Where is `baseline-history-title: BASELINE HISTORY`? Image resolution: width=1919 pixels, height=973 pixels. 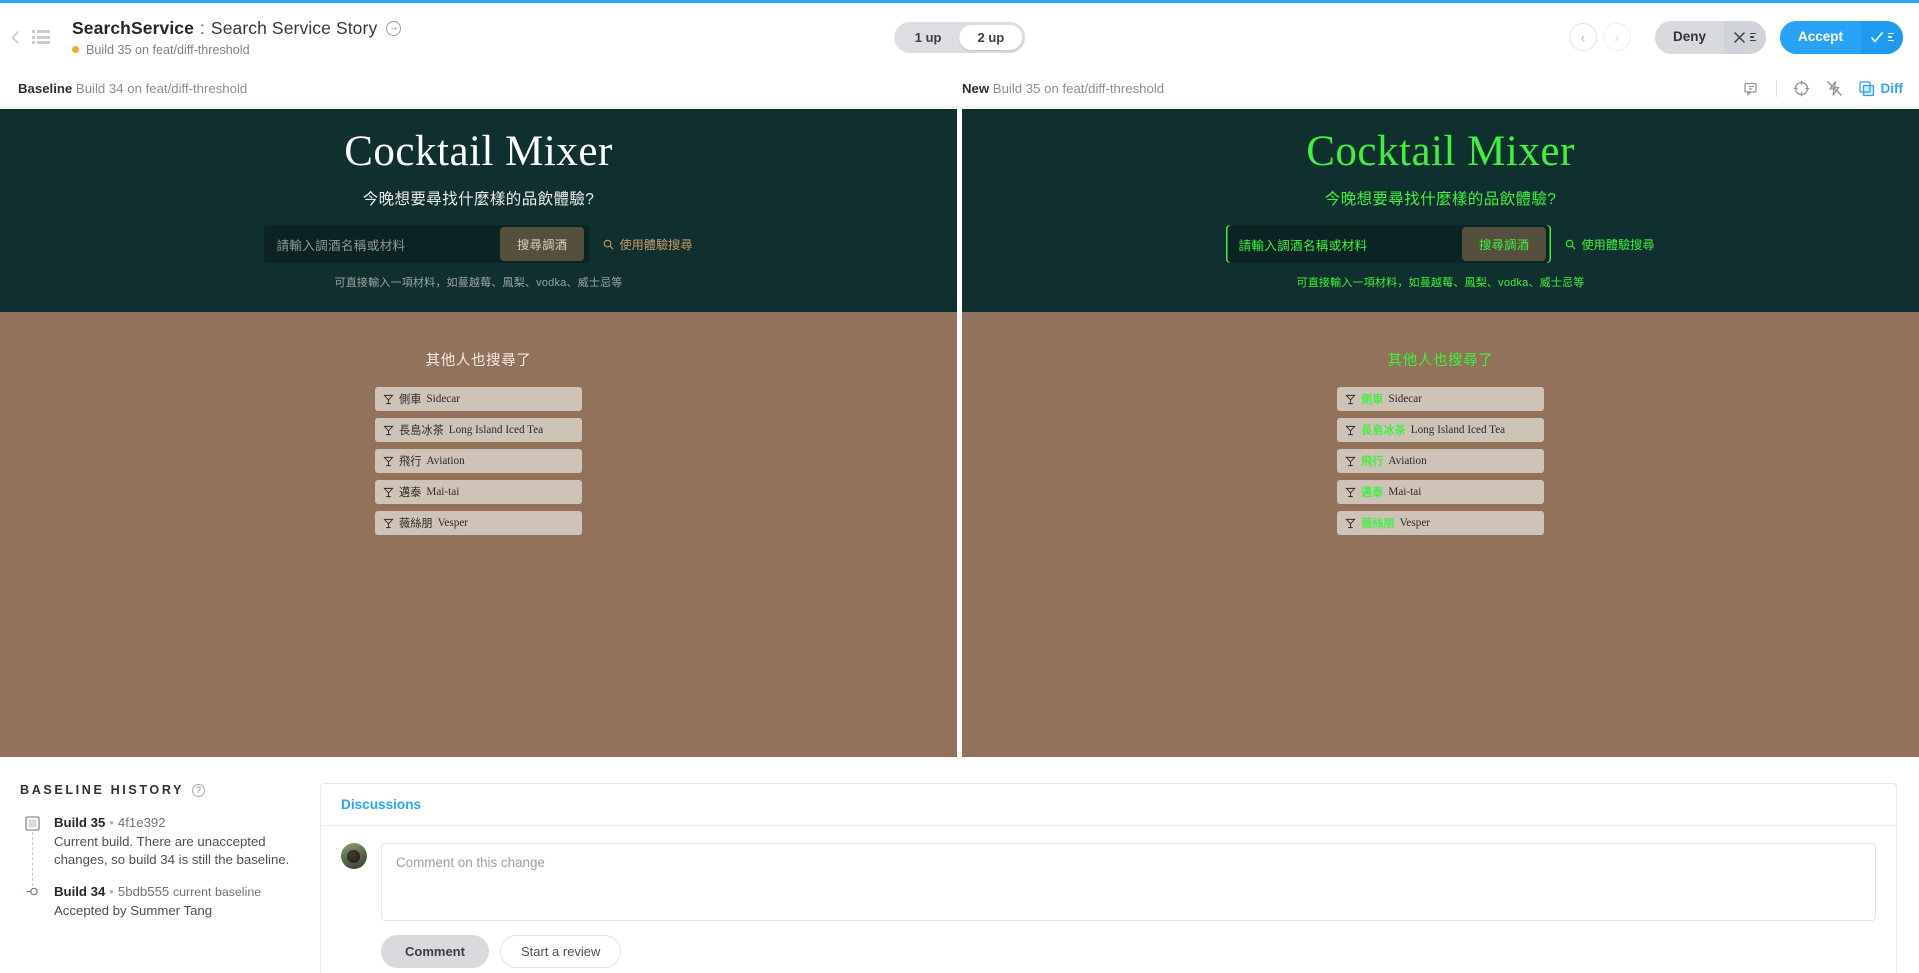 baseline-history-title: BASELINE HISTORY is located at coordinates (102, 790).